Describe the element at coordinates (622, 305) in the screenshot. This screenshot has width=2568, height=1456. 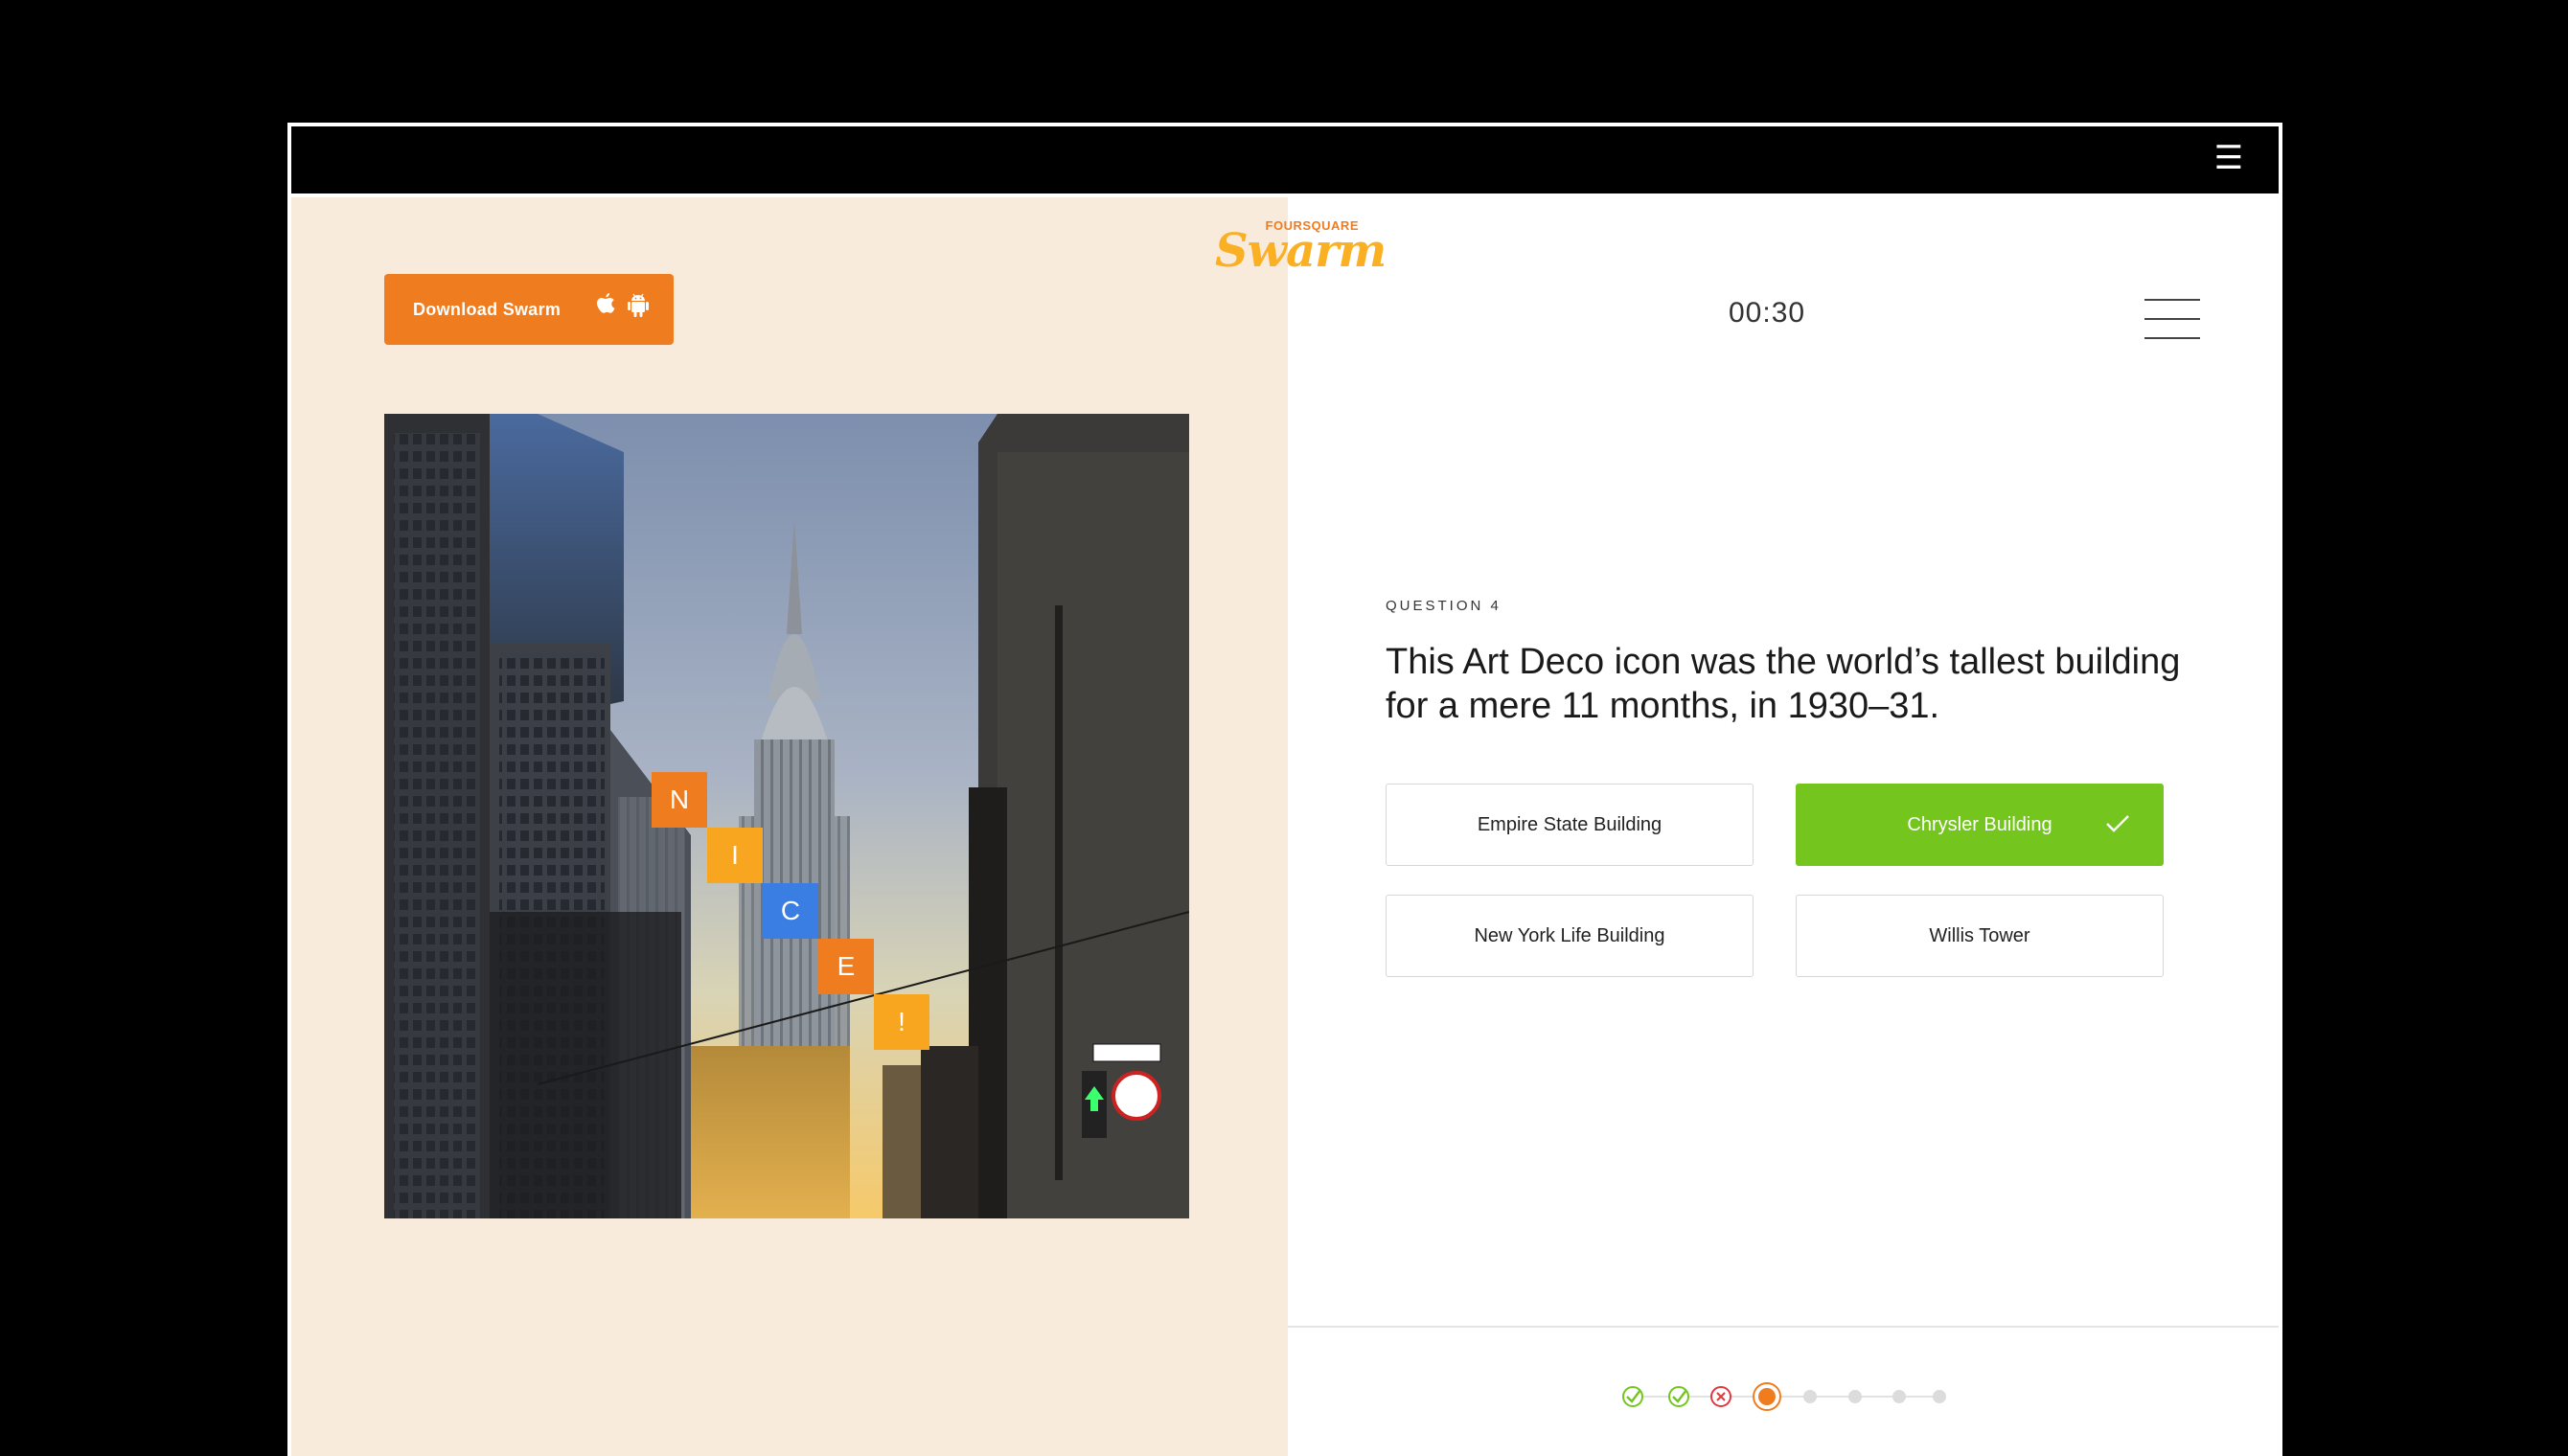
I see `os-icons` at that location.